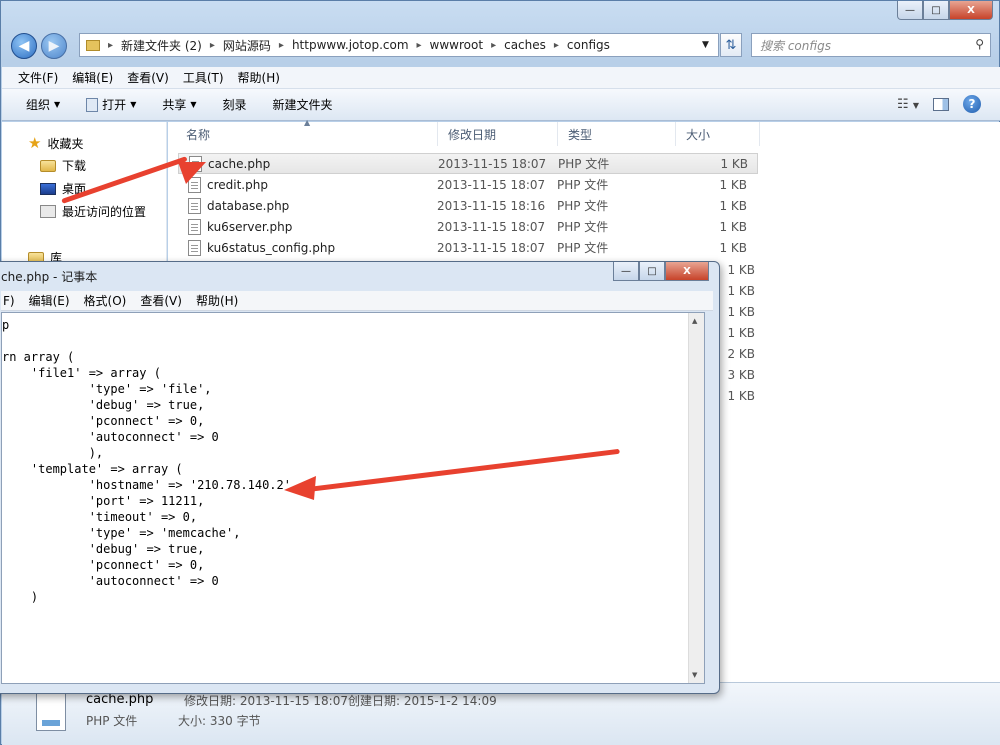 This screenshot has height=745, width=1000. I want to click on breadcrumb-item: caches, so click(525, 45).